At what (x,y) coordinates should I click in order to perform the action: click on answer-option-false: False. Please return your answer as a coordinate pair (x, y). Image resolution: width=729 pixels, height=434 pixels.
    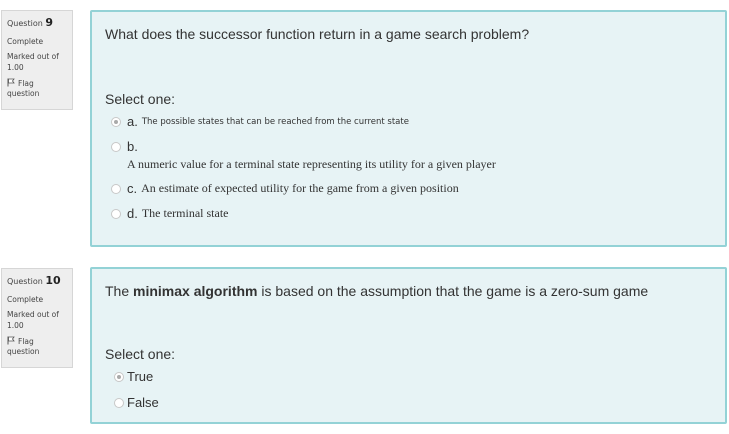
    Looking at the image, I should click on (413, 402).